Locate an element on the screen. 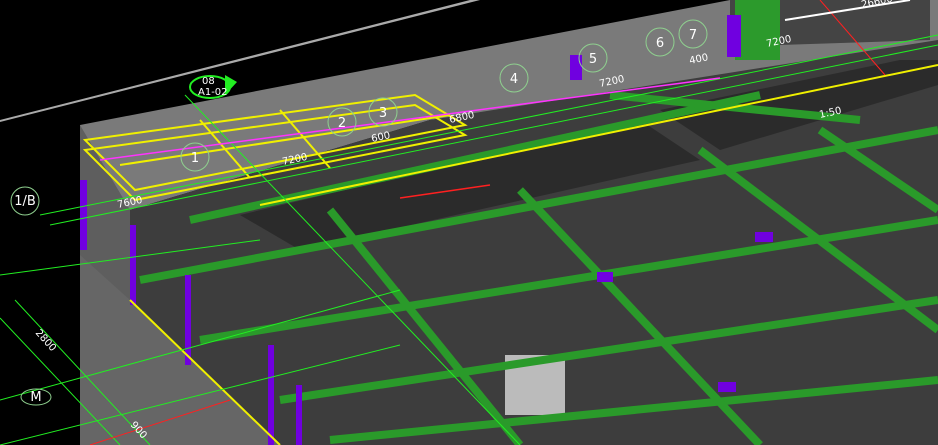  row-bubble-label: M is located at coordinates (35, 397).